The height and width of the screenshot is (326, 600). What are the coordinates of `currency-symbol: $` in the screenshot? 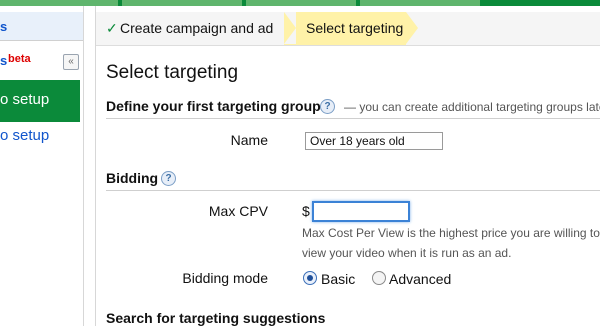 It's located at (306, 211).